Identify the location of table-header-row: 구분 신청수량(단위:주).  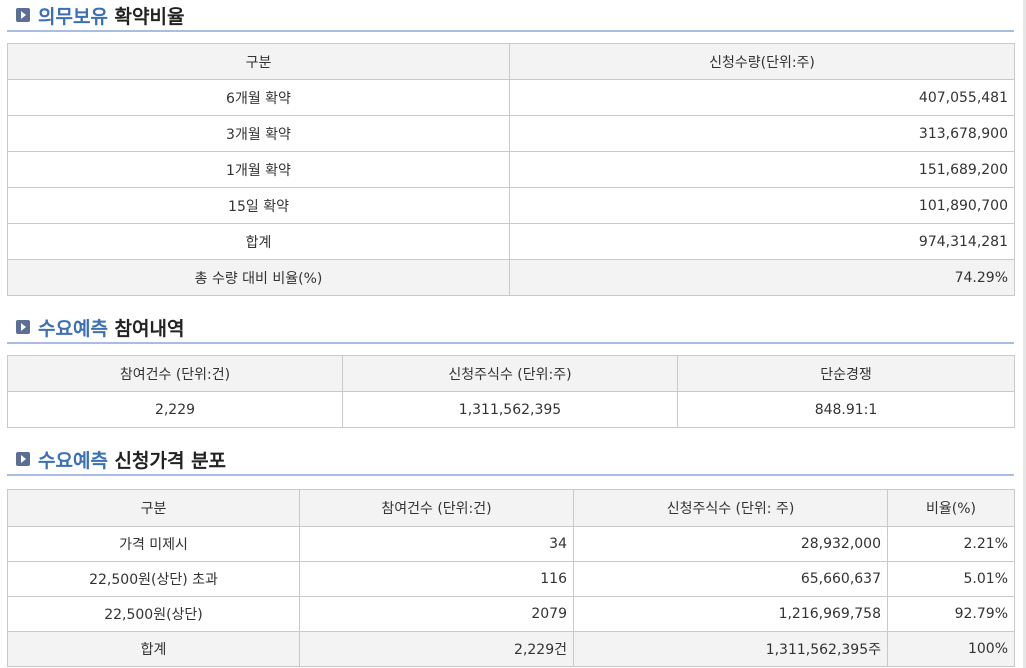
(511, 61).